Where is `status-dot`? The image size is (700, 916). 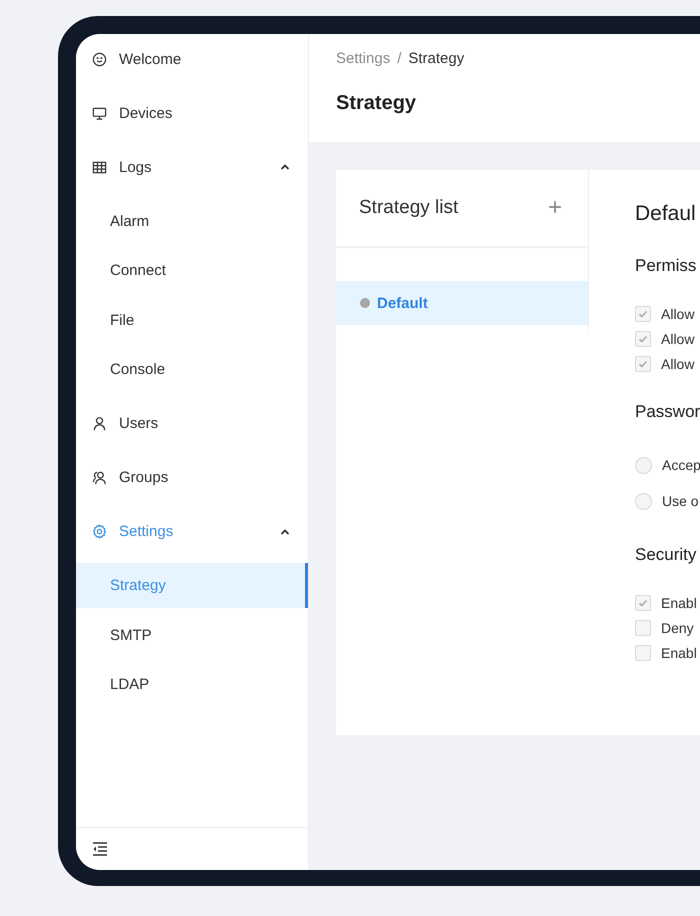 status-dot is located at coordinates (365, 303).